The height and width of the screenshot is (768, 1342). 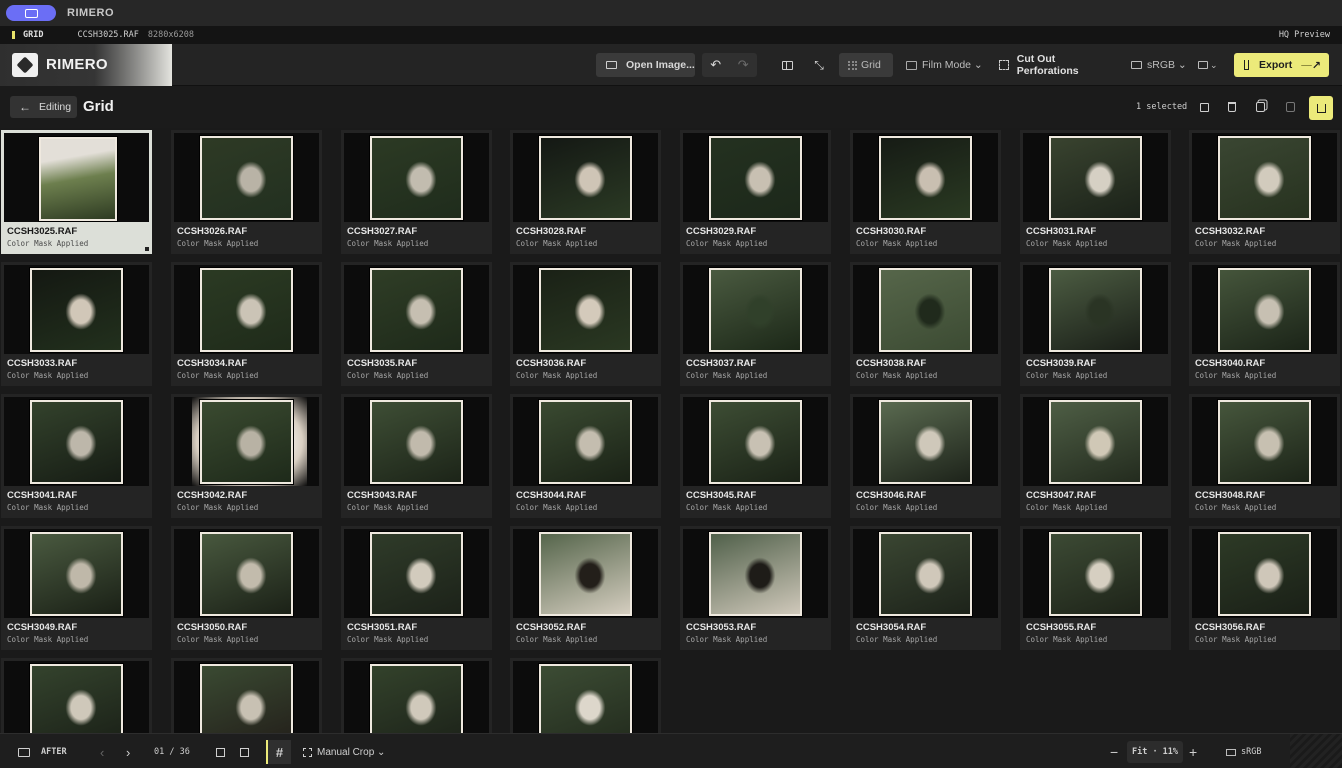 What do you see at coordinates (1204, 107) in the screenshot?
I see `select-all-button` at bounding box center [1204, 107].